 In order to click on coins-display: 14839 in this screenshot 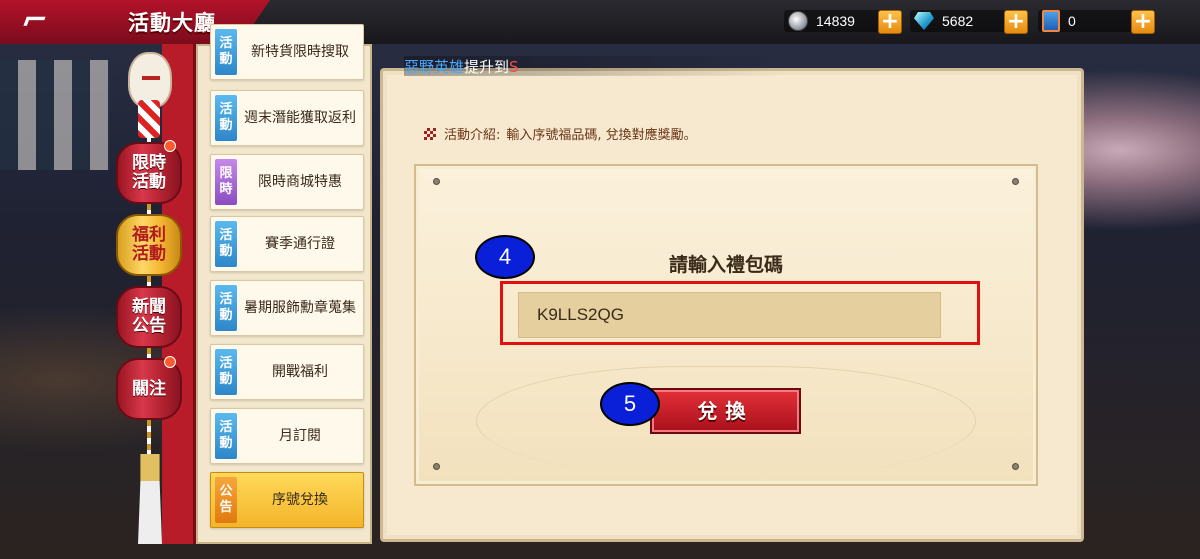, I will do `click(821, 21)`.